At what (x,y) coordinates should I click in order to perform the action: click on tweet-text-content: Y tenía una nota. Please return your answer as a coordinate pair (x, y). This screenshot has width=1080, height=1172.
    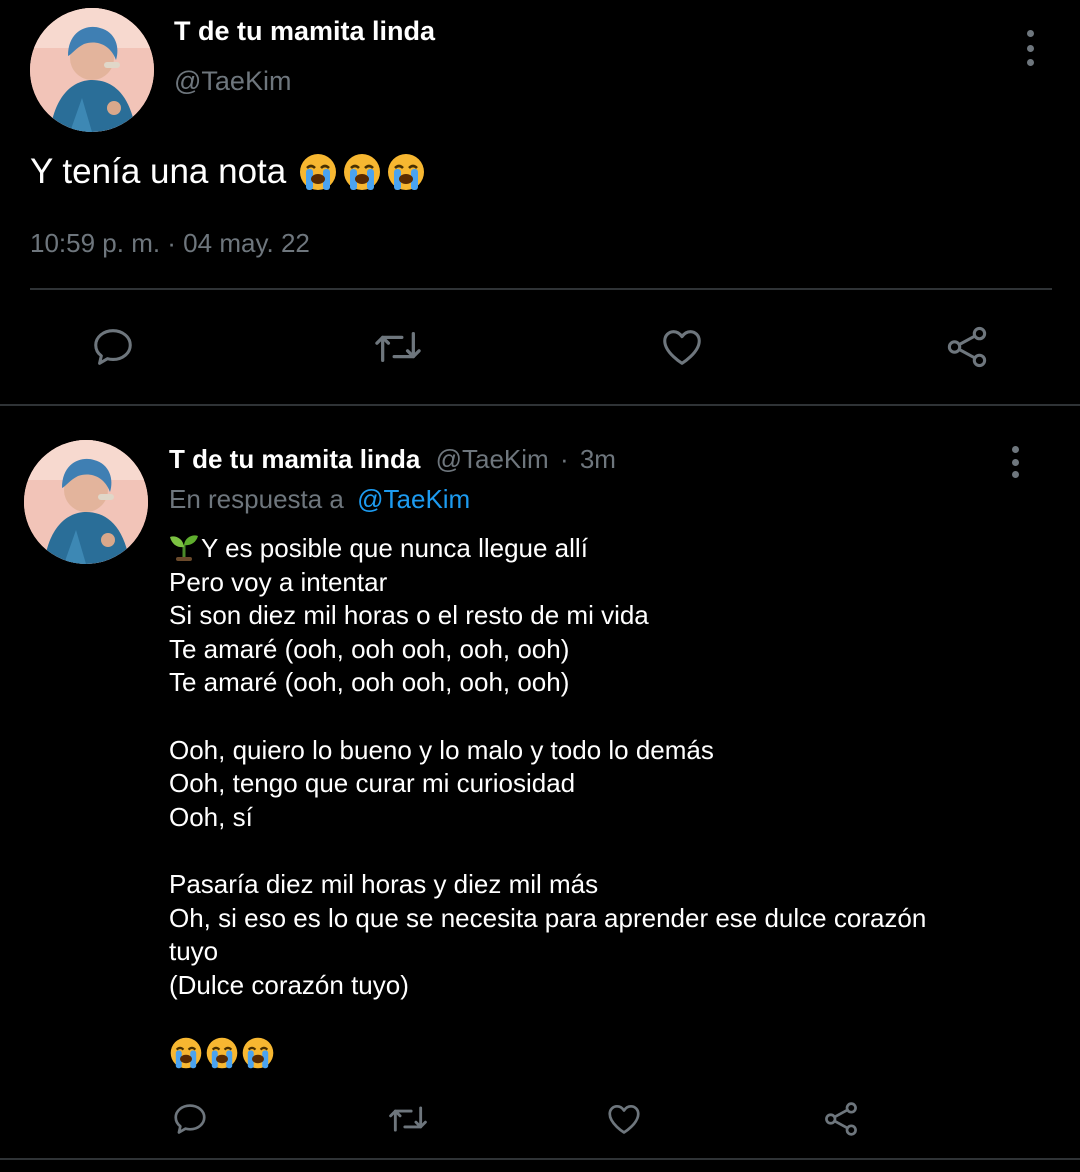
    Looking at the image, I should click on (158, 171).